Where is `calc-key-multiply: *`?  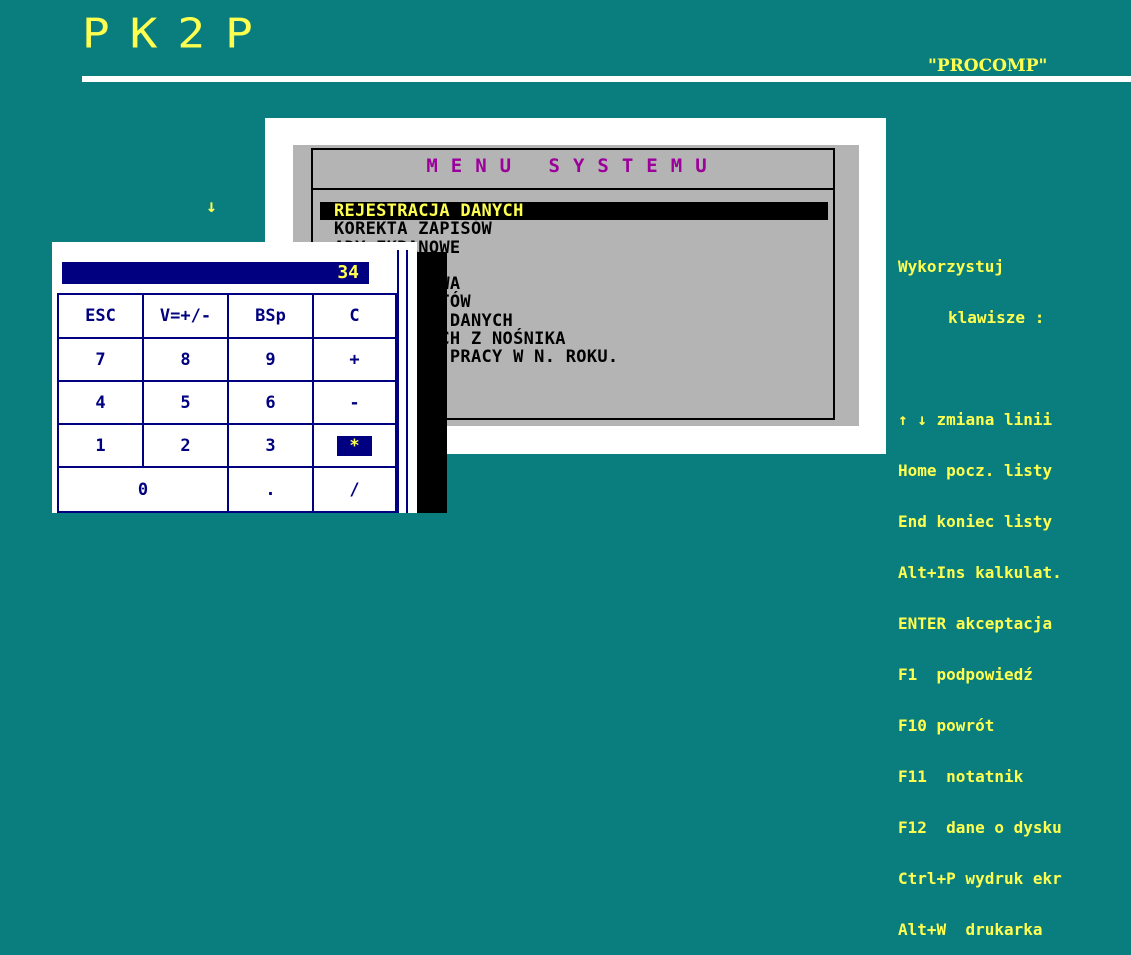
calc-key-multiply: * is located at coordinates (355, 446).